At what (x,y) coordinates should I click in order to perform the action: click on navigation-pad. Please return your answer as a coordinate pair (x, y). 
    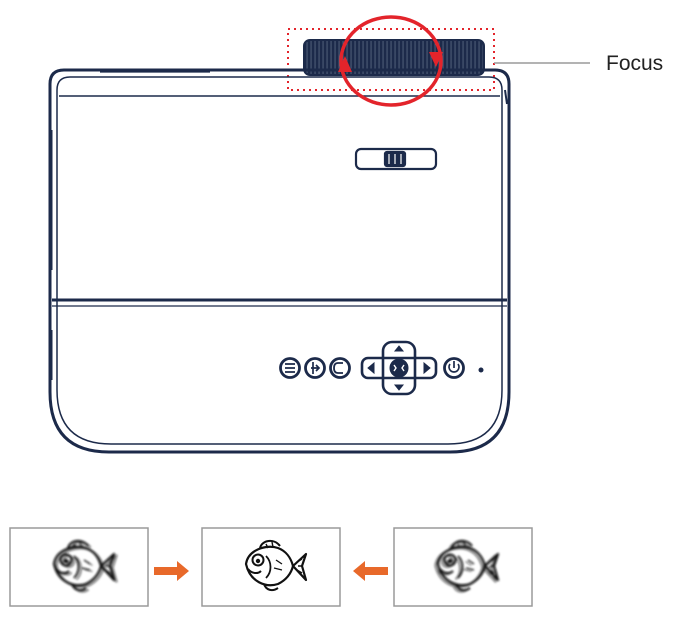
    Looking at the image, I should click on (399, 368).